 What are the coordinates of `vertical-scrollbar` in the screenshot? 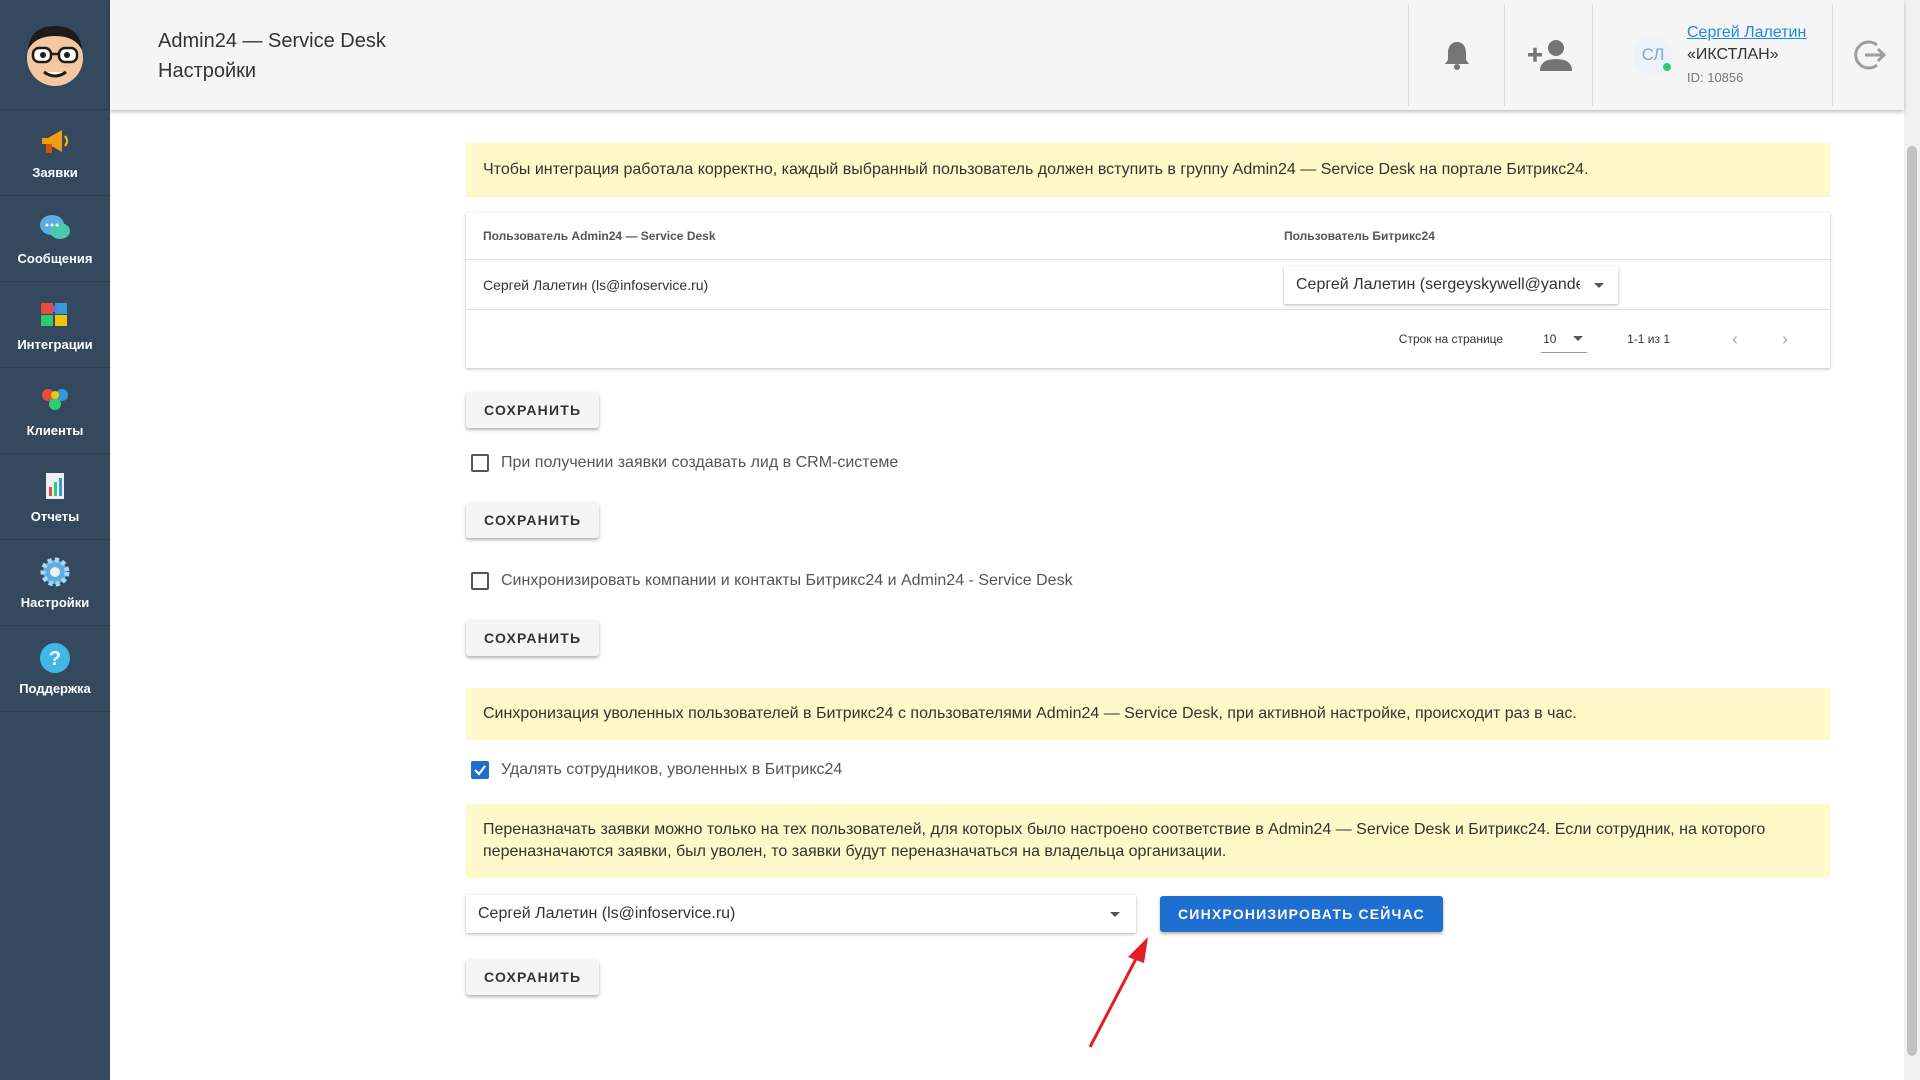 It's located at (1912, 540).